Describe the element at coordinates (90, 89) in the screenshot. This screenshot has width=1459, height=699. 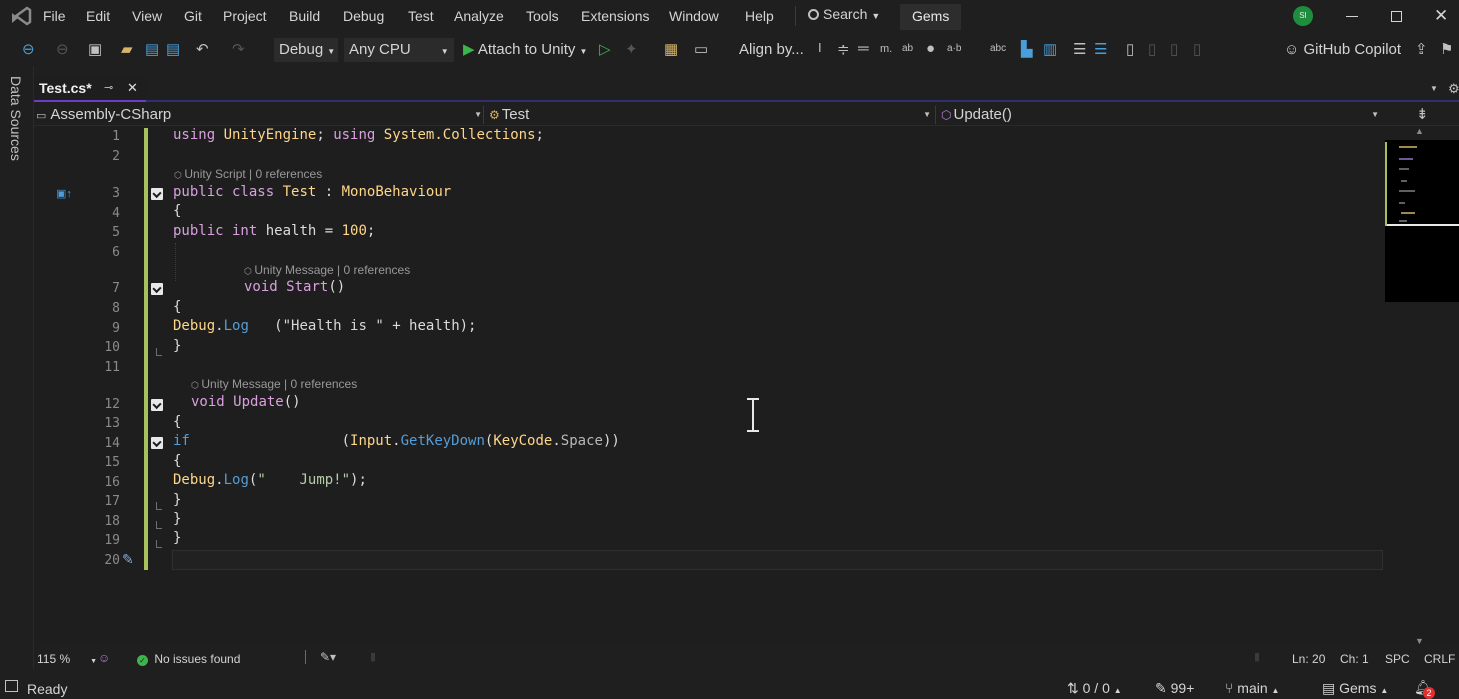
I see `tab-test-cs: Test.cs* ⊸ ✕` at that location.